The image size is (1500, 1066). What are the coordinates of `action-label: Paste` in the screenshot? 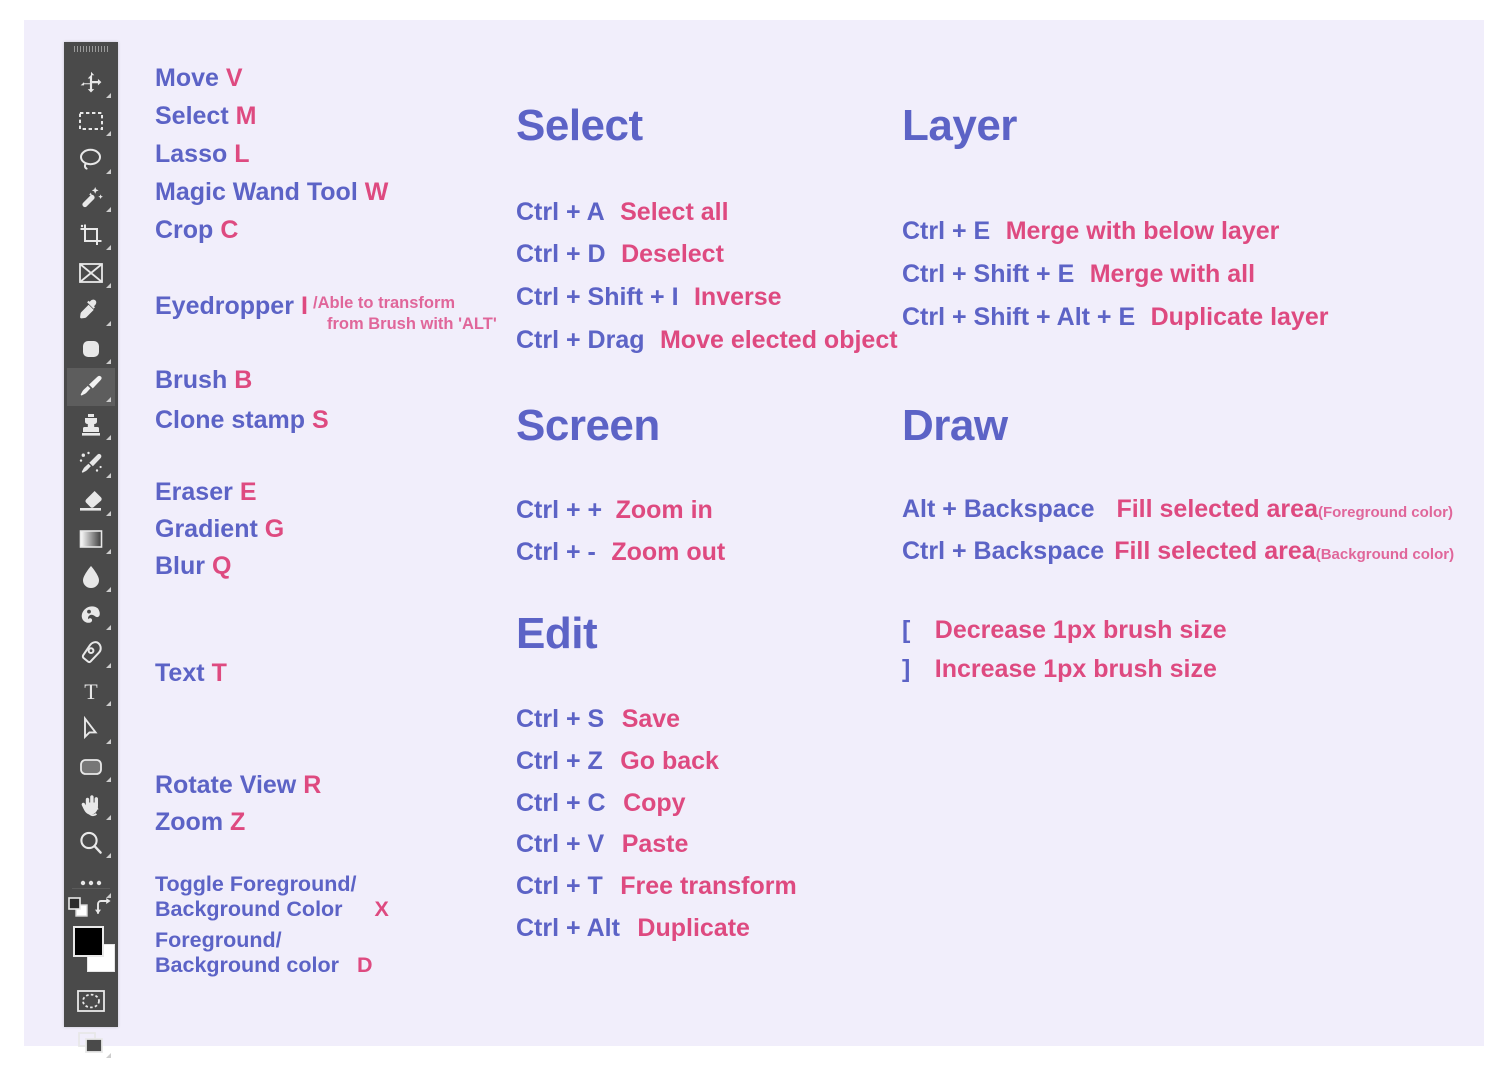 It's located at (655, 844).